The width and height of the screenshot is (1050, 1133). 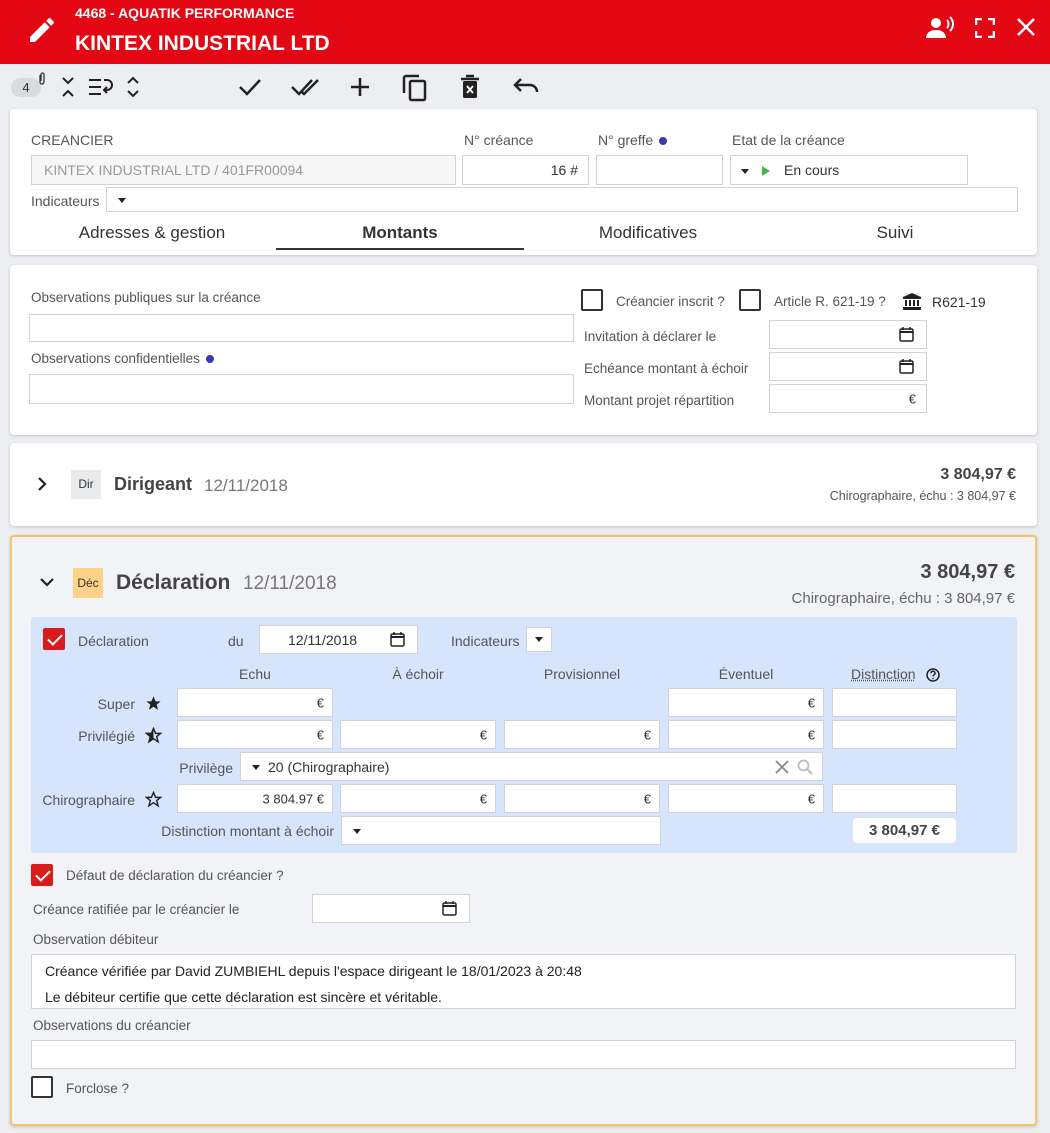 I want to click on chiro-eventuel-input: €, so click(x=746, y=798).